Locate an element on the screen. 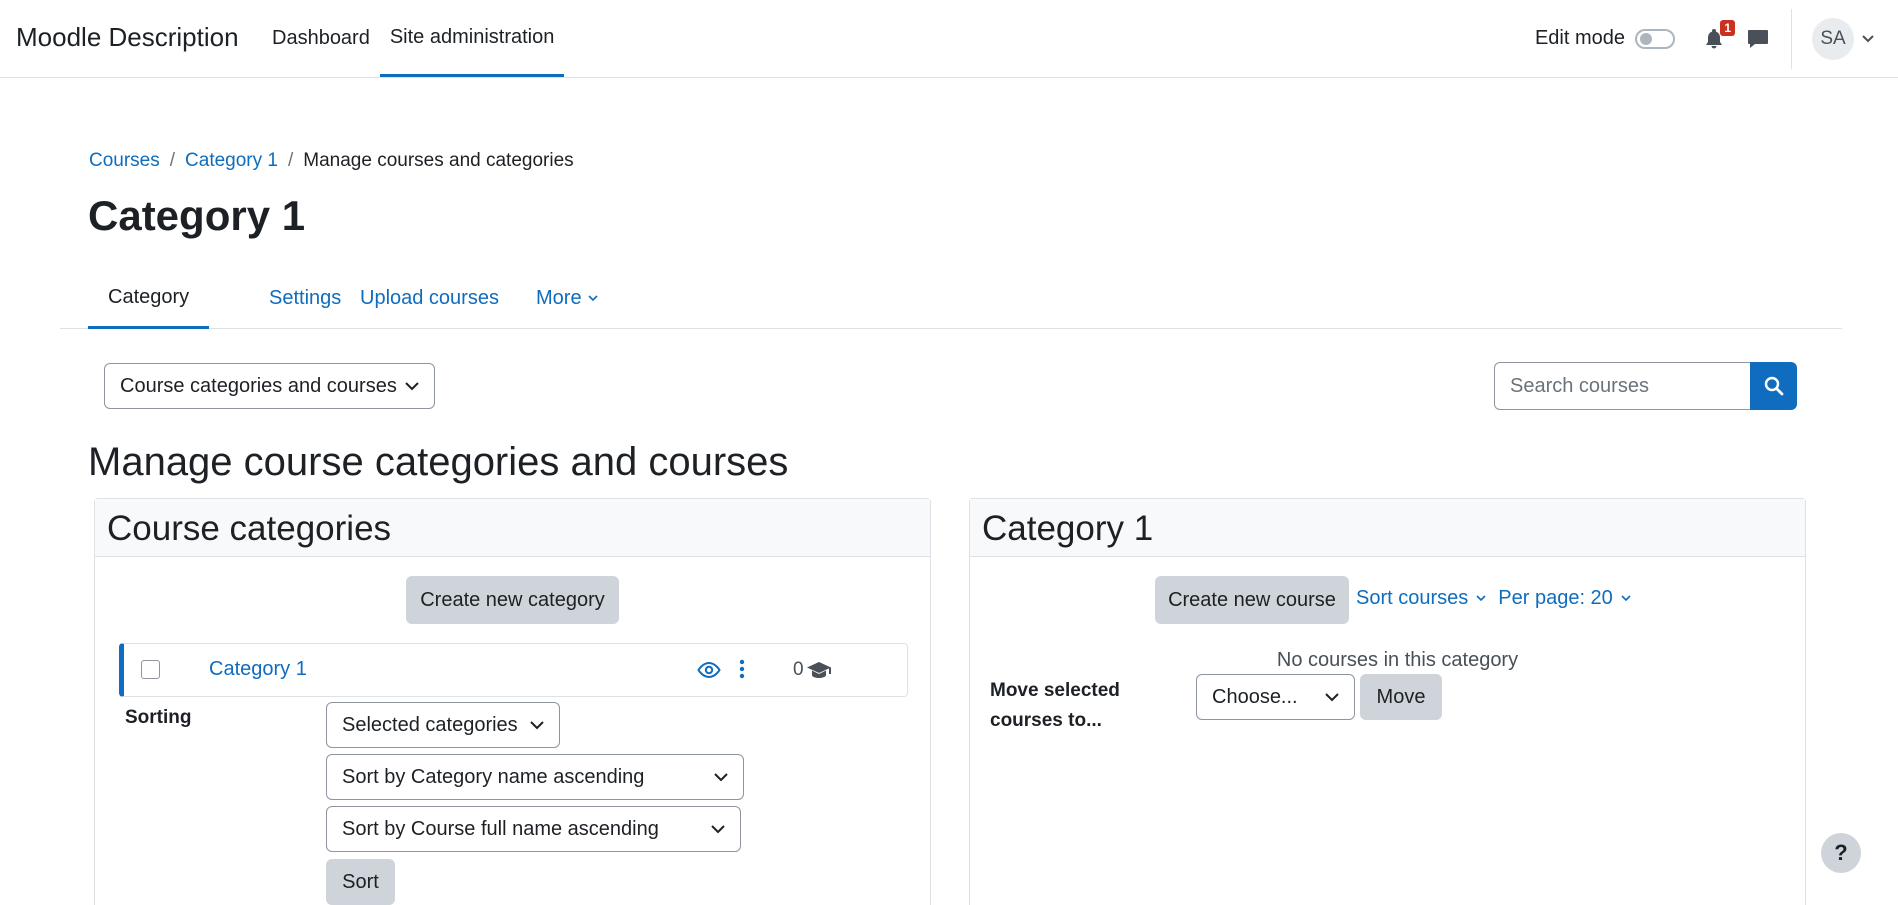  sort-categories-value: Sort by Category name ascending is located at coordinates (493, 776).